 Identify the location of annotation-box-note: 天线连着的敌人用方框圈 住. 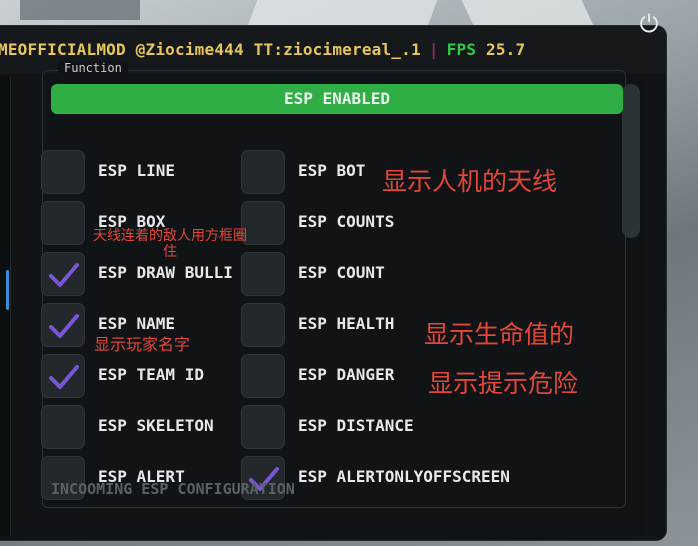
(170, 244).